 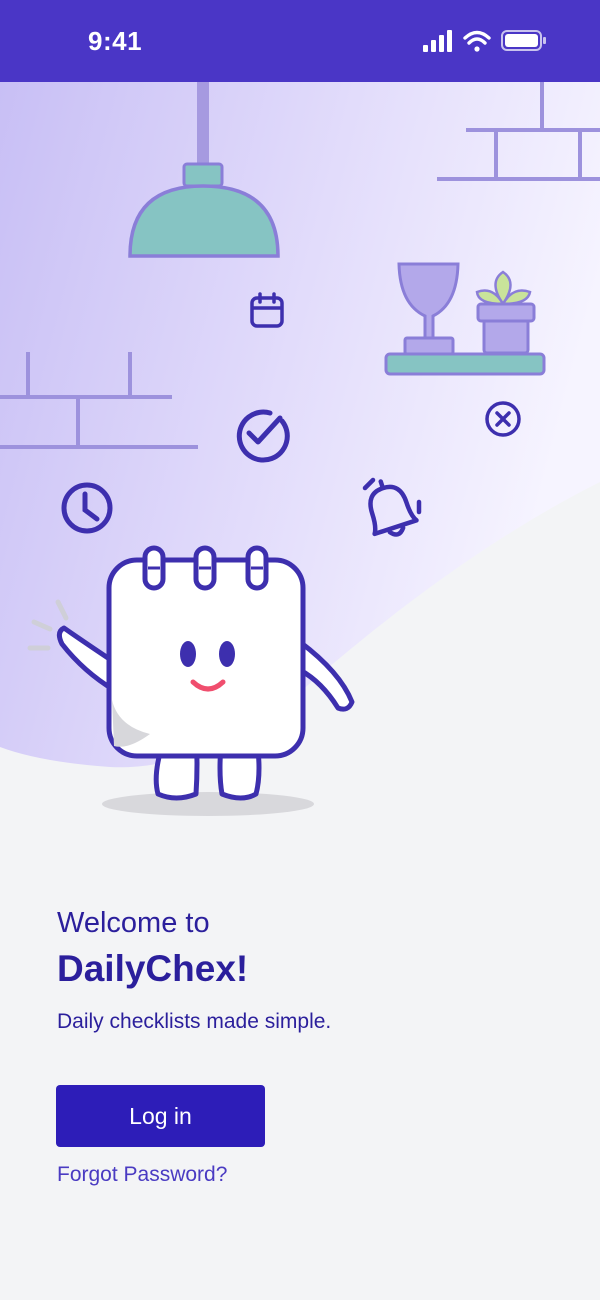 I want to click on mascot-left-eye, so click(x=188, y=654).